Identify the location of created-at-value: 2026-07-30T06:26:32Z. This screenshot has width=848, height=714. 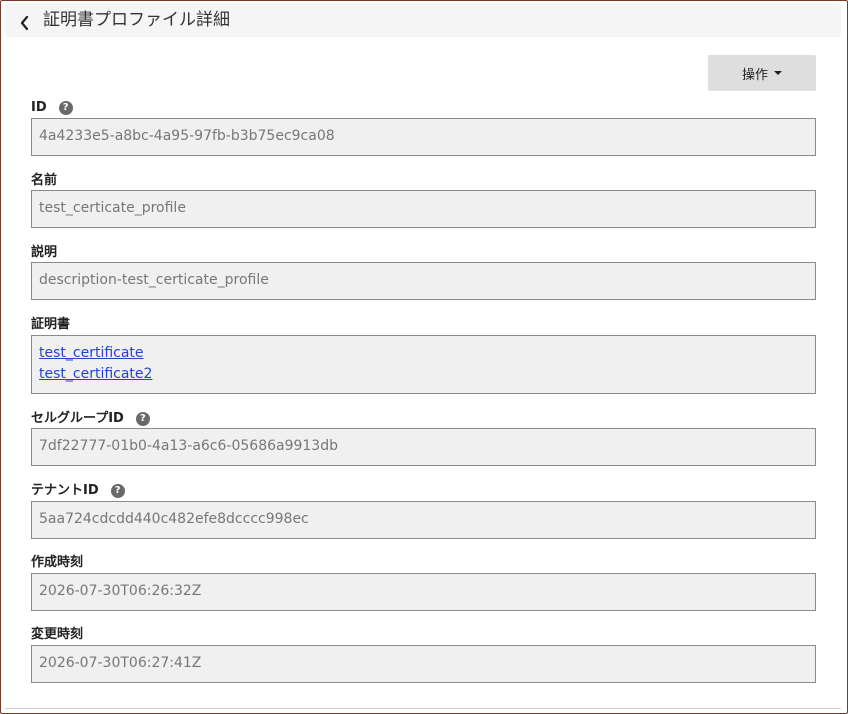
(120, 591).